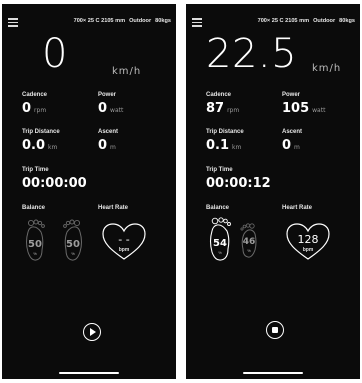 The height and width of the screenshot is (383, 362). What do you see at coordinates (218, 145) in the screenshot?
I see `trip-distance-value: 0.1` at bounding box center [218, 145].